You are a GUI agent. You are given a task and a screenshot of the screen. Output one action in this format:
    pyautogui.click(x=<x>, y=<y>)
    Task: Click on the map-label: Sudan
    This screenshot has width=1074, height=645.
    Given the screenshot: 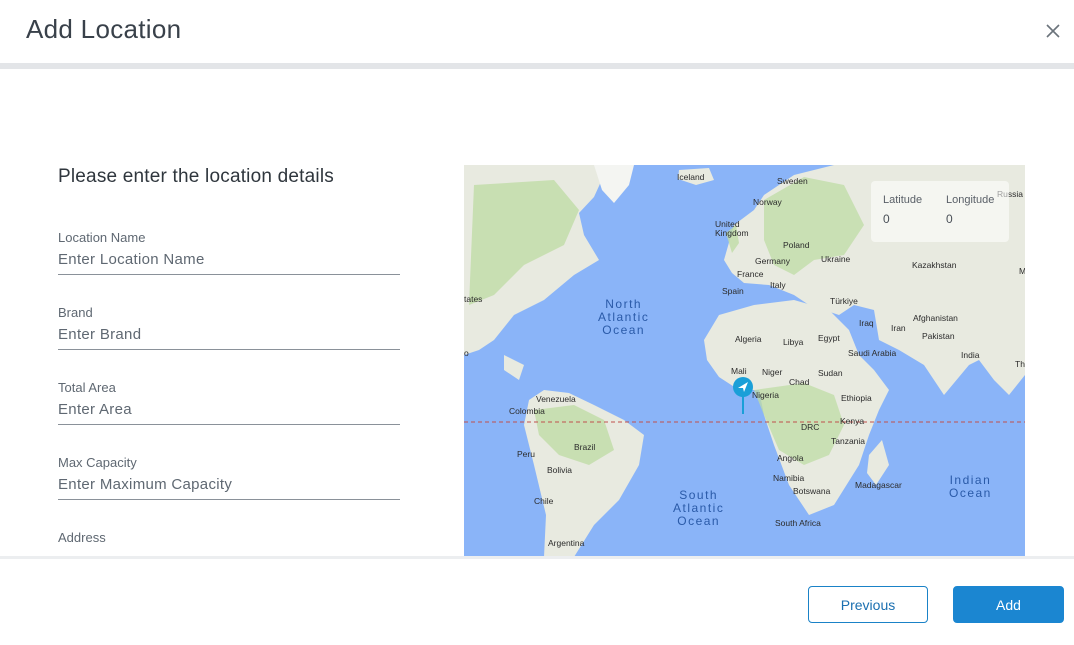 What is the action you would take?
    pyautogui.click(x=830, y=373)
    